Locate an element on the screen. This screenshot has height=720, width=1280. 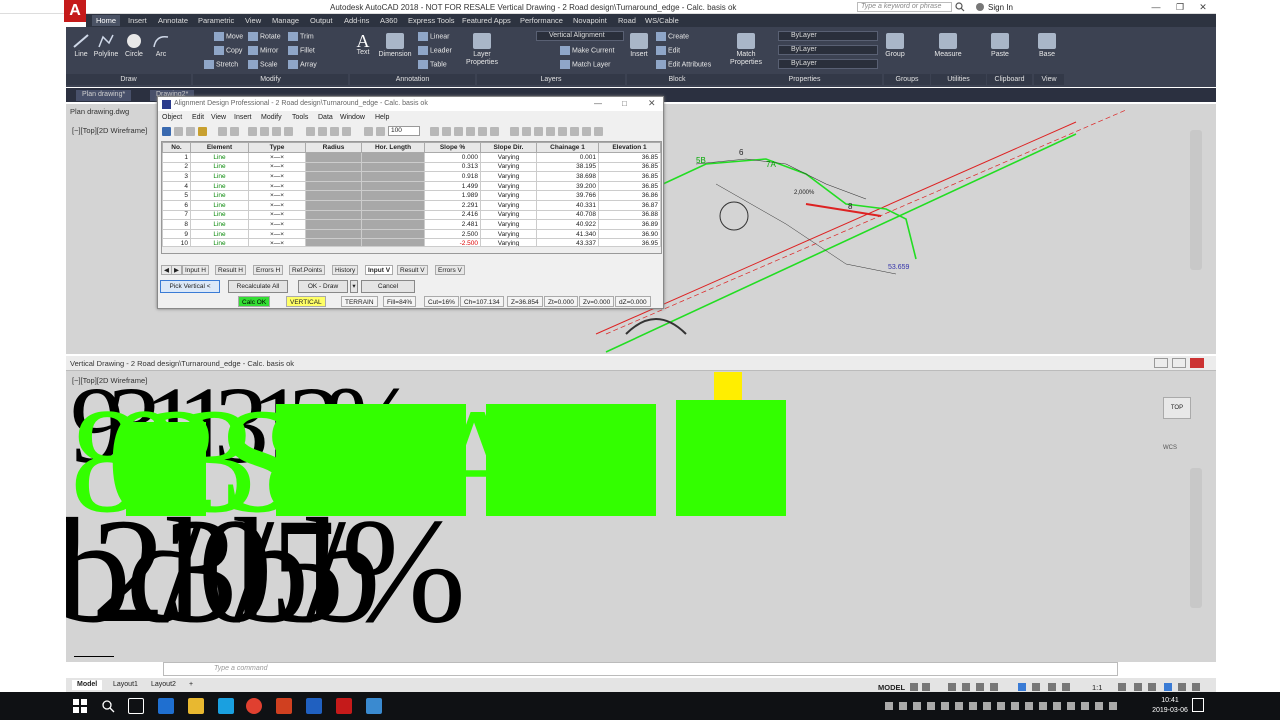
curve-element-icon is located at coordinates (264, 131).